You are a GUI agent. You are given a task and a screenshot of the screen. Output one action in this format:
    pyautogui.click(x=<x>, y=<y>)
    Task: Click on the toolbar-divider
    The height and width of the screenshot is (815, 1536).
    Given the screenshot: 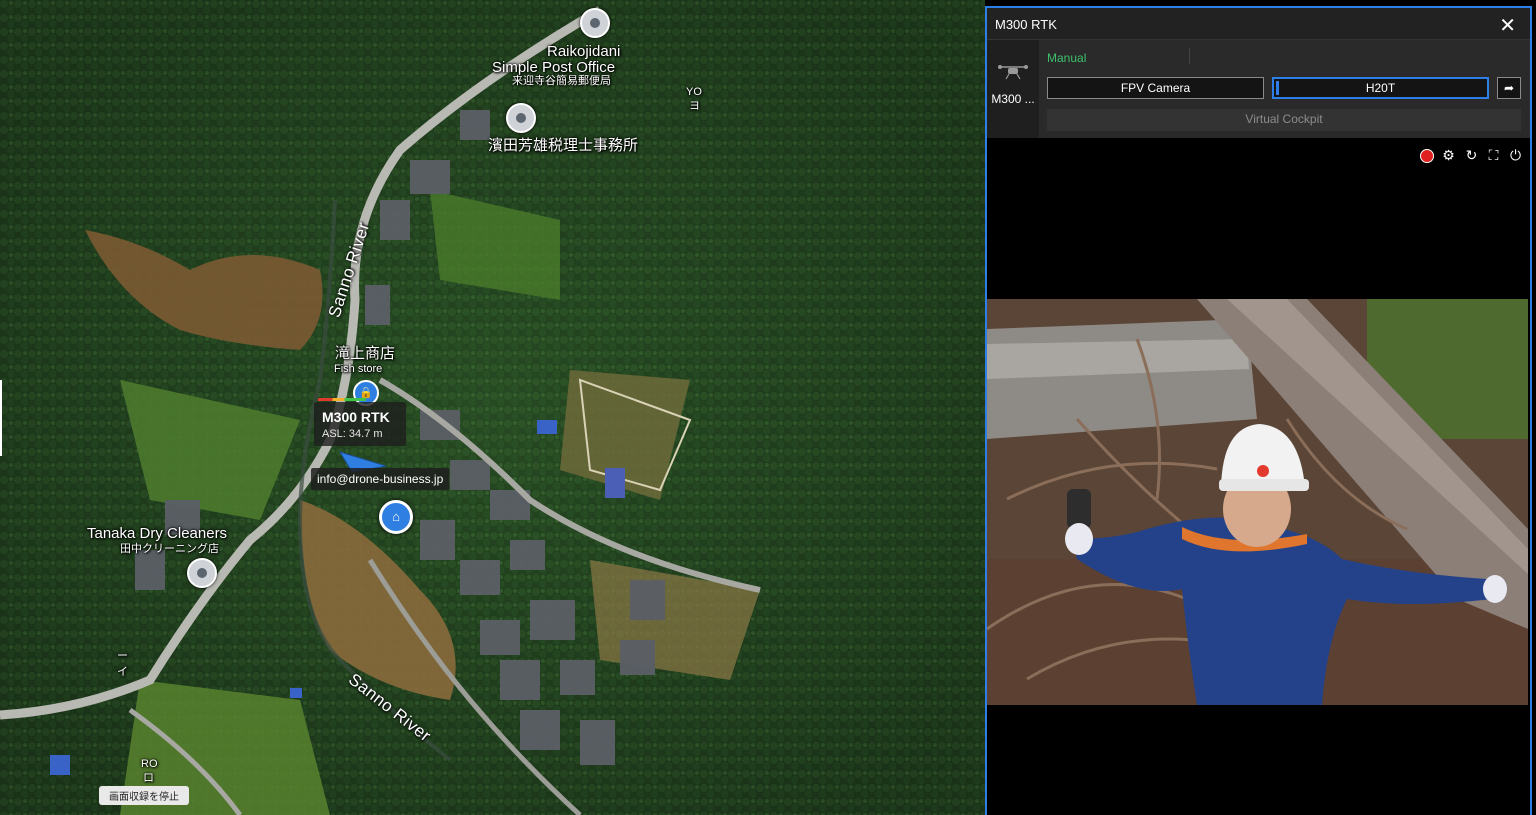 What is the action you would take?
    pyautogui.click(x=1189, y=56)
    